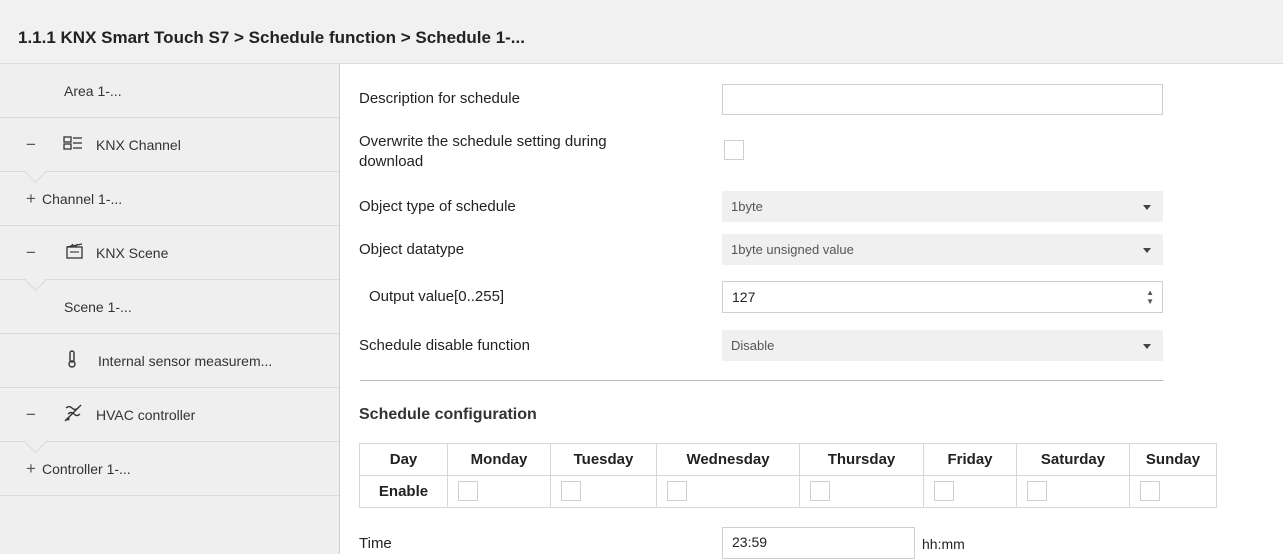  What do you see at coordinates (499, 491) in the screenshot?
I see `enable-cell-monday` at bounding box center [499, 491].